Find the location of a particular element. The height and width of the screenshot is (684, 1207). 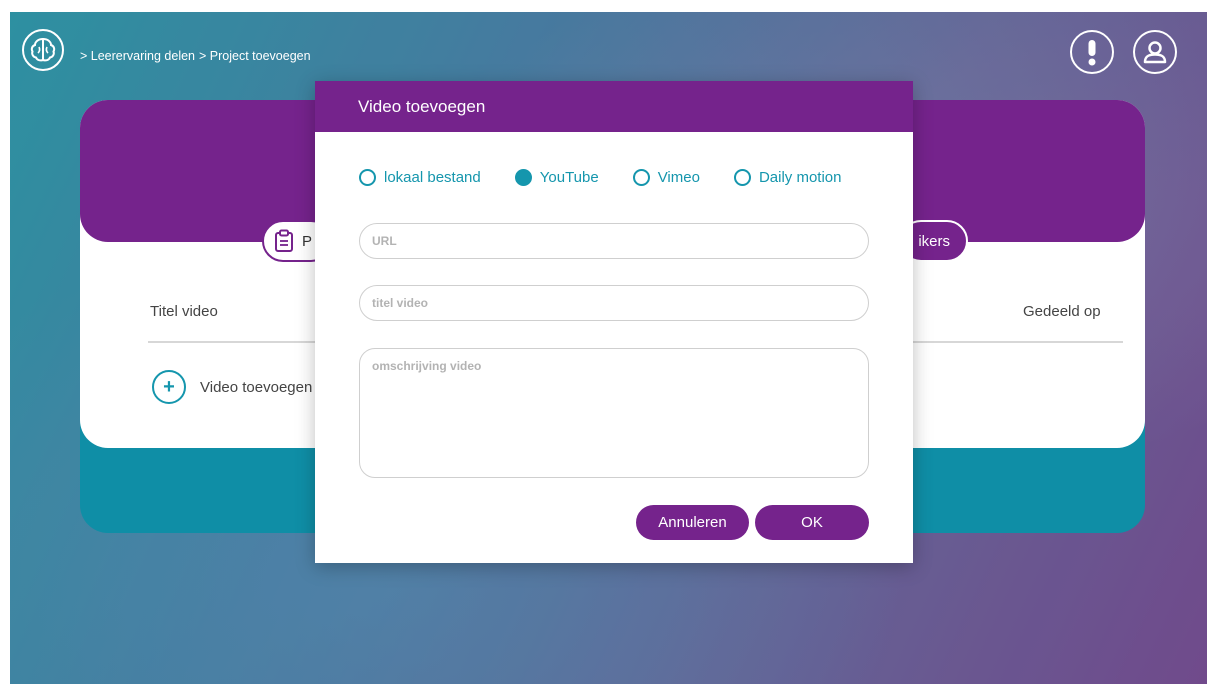

radio-dailymotion-dot is located at coordinates (742, 177).